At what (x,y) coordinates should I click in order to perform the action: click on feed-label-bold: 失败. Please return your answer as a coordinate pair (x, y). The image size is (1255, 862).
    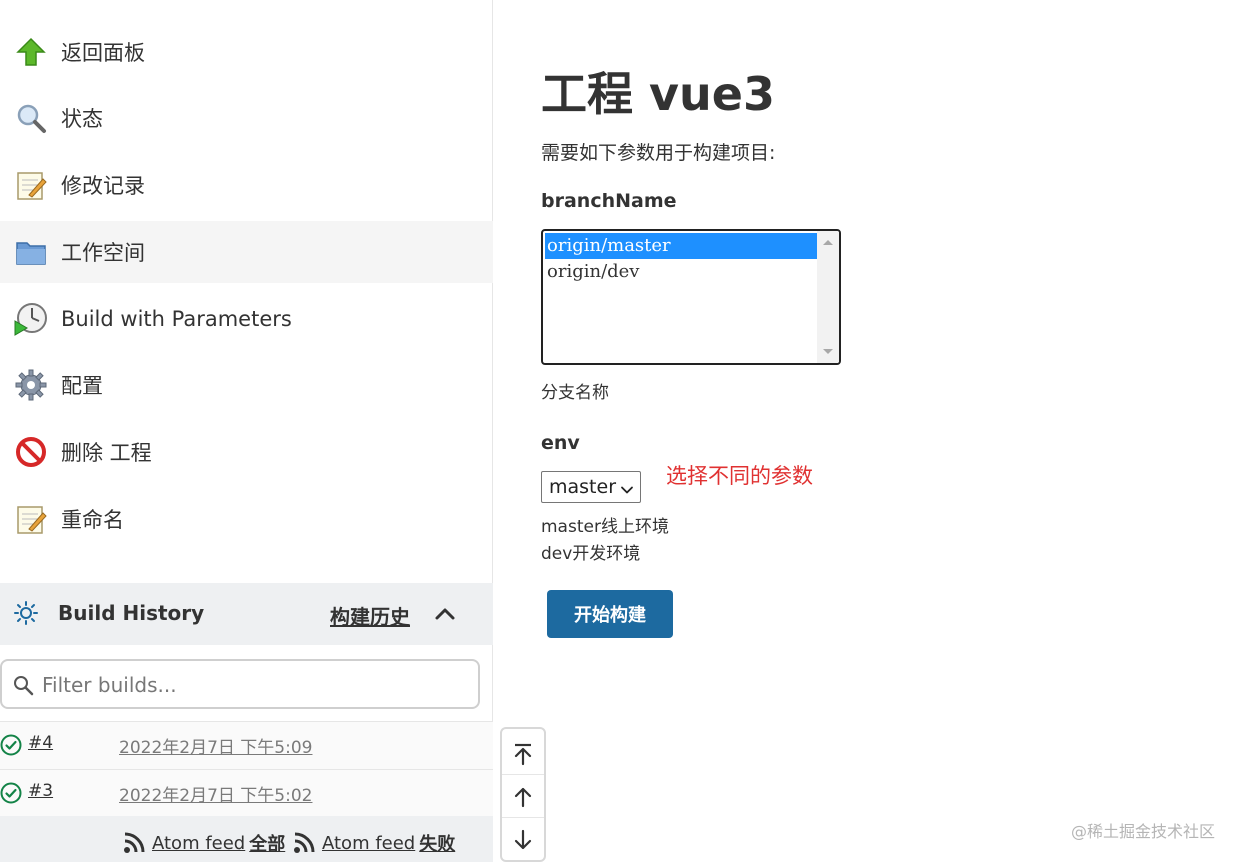
    Looking at the image, I should click on (437, 844).